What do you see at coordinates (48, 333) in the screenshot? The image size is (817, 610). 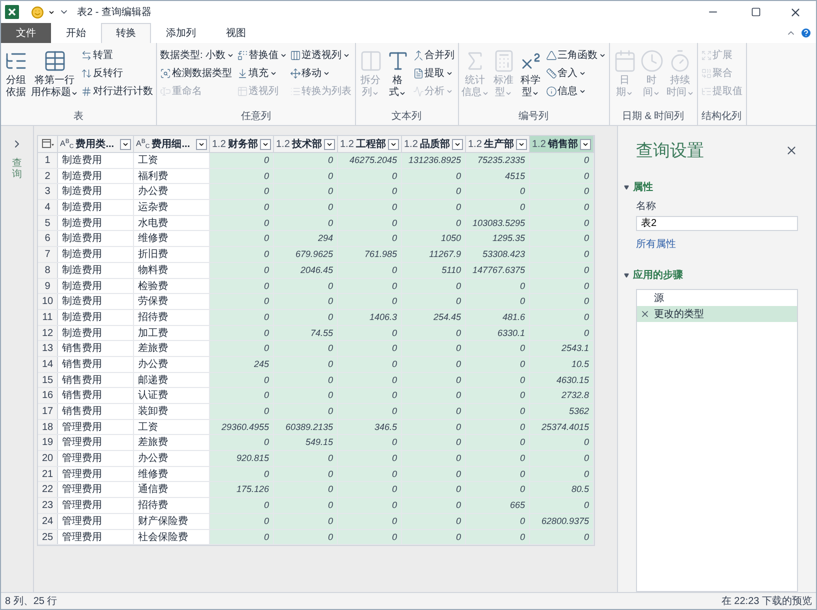 I see `row-number: 12` at bounding box center [48, 333].